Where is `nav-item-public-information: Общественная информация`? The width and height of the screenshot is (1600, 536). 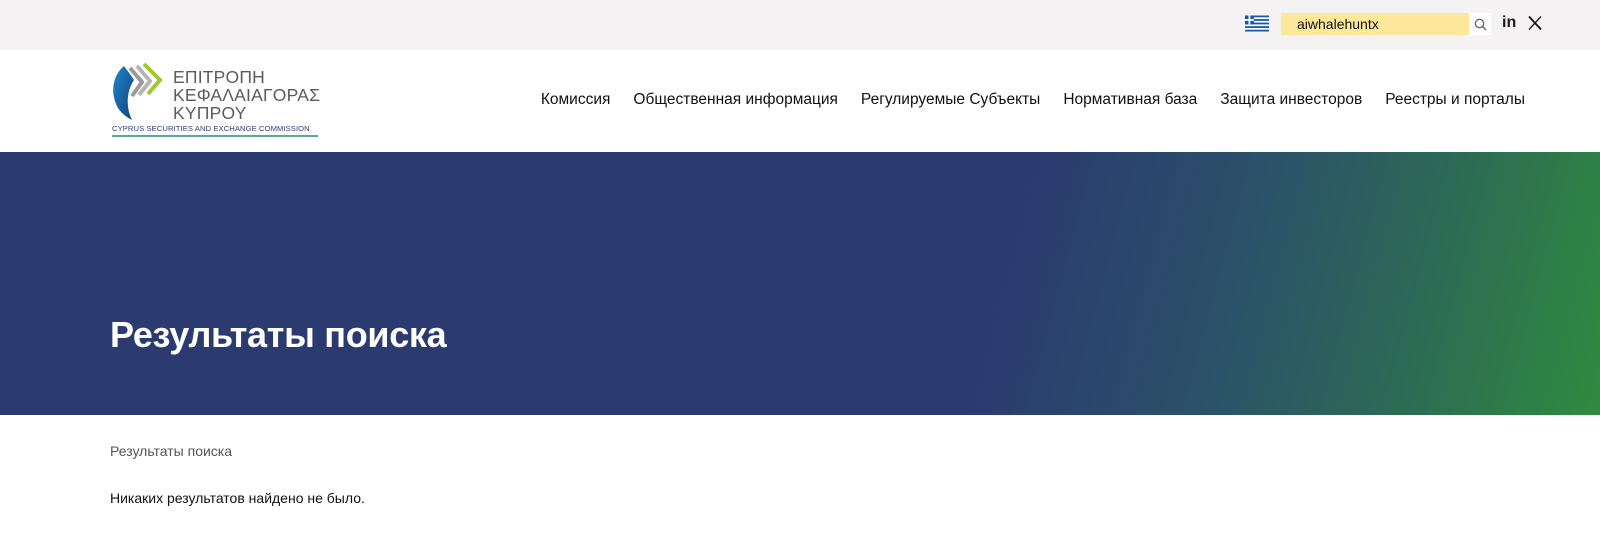
nav-item-public-information: Общественная информация is located at coordinates (735, 100).